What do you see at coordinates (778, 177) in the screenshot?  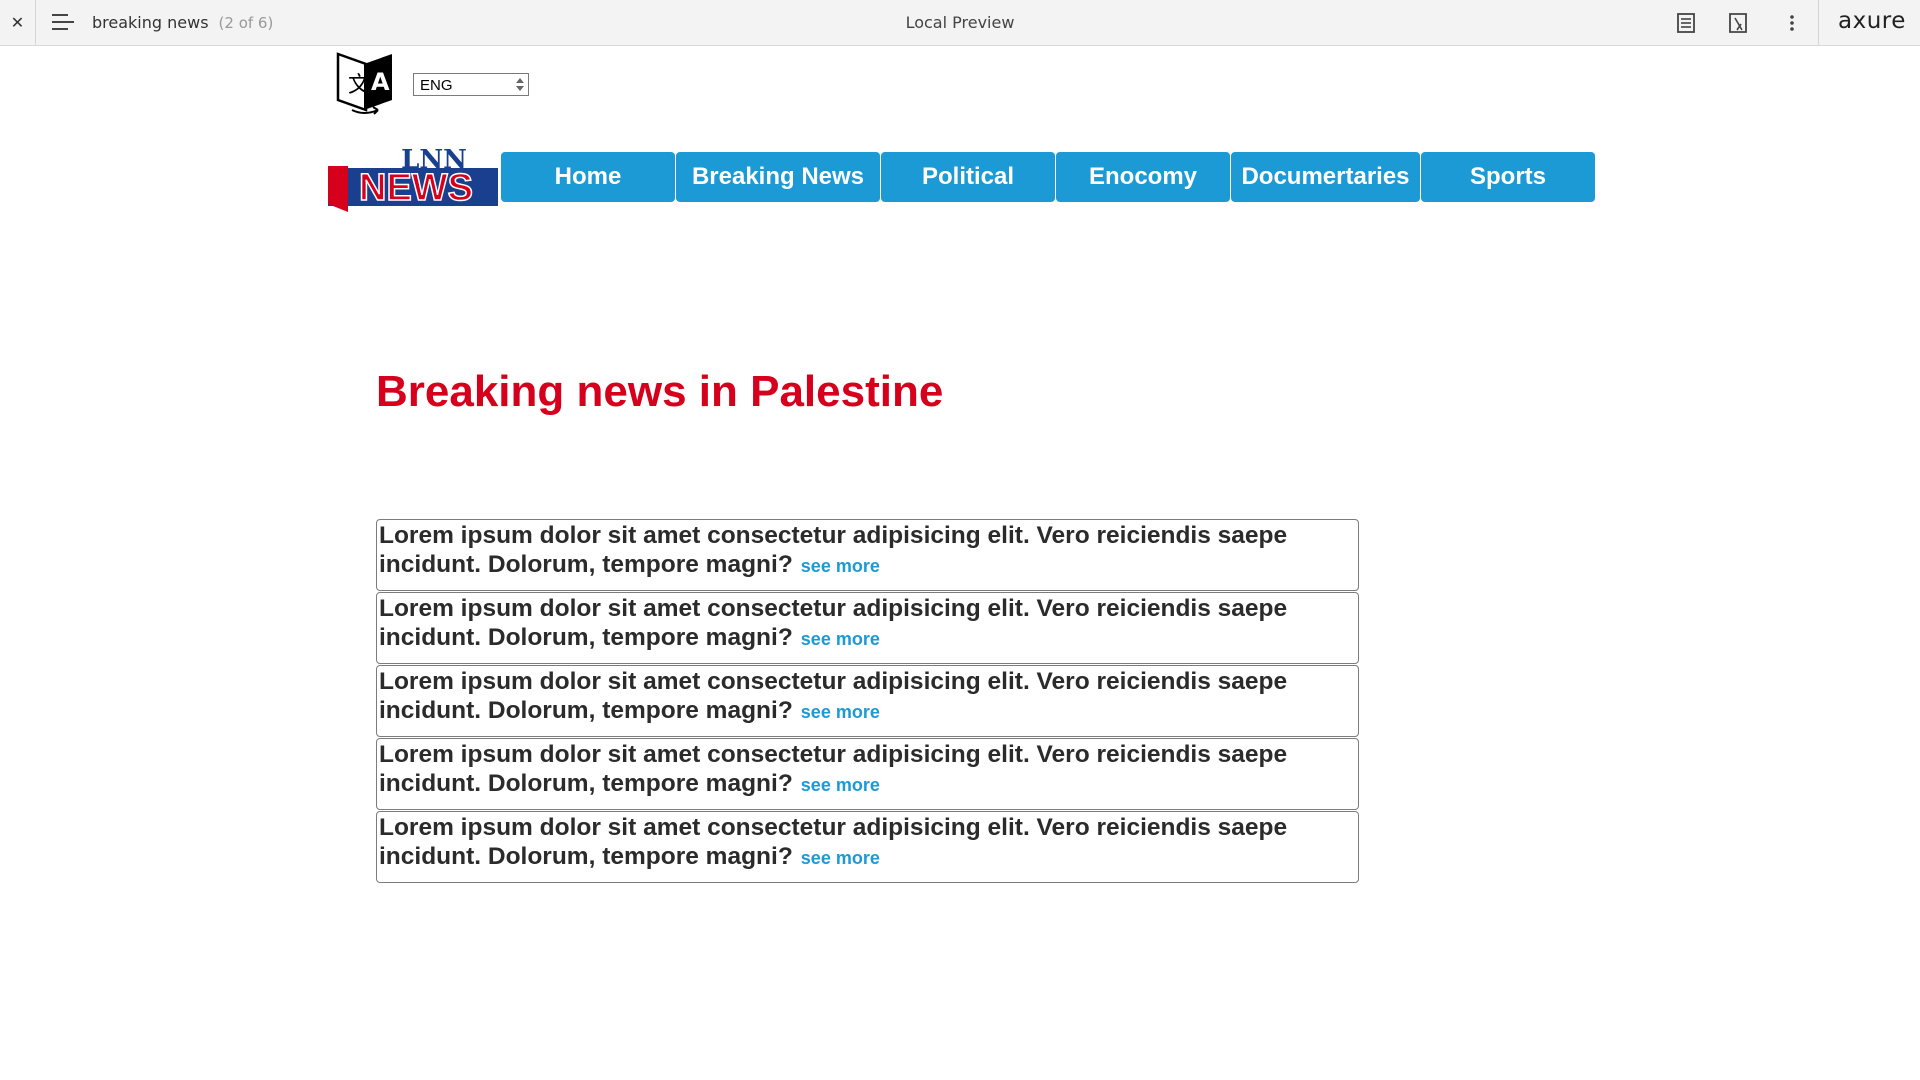 I see `nav-item-breaking-news: Breaking News` at bounding box center [778, 177].